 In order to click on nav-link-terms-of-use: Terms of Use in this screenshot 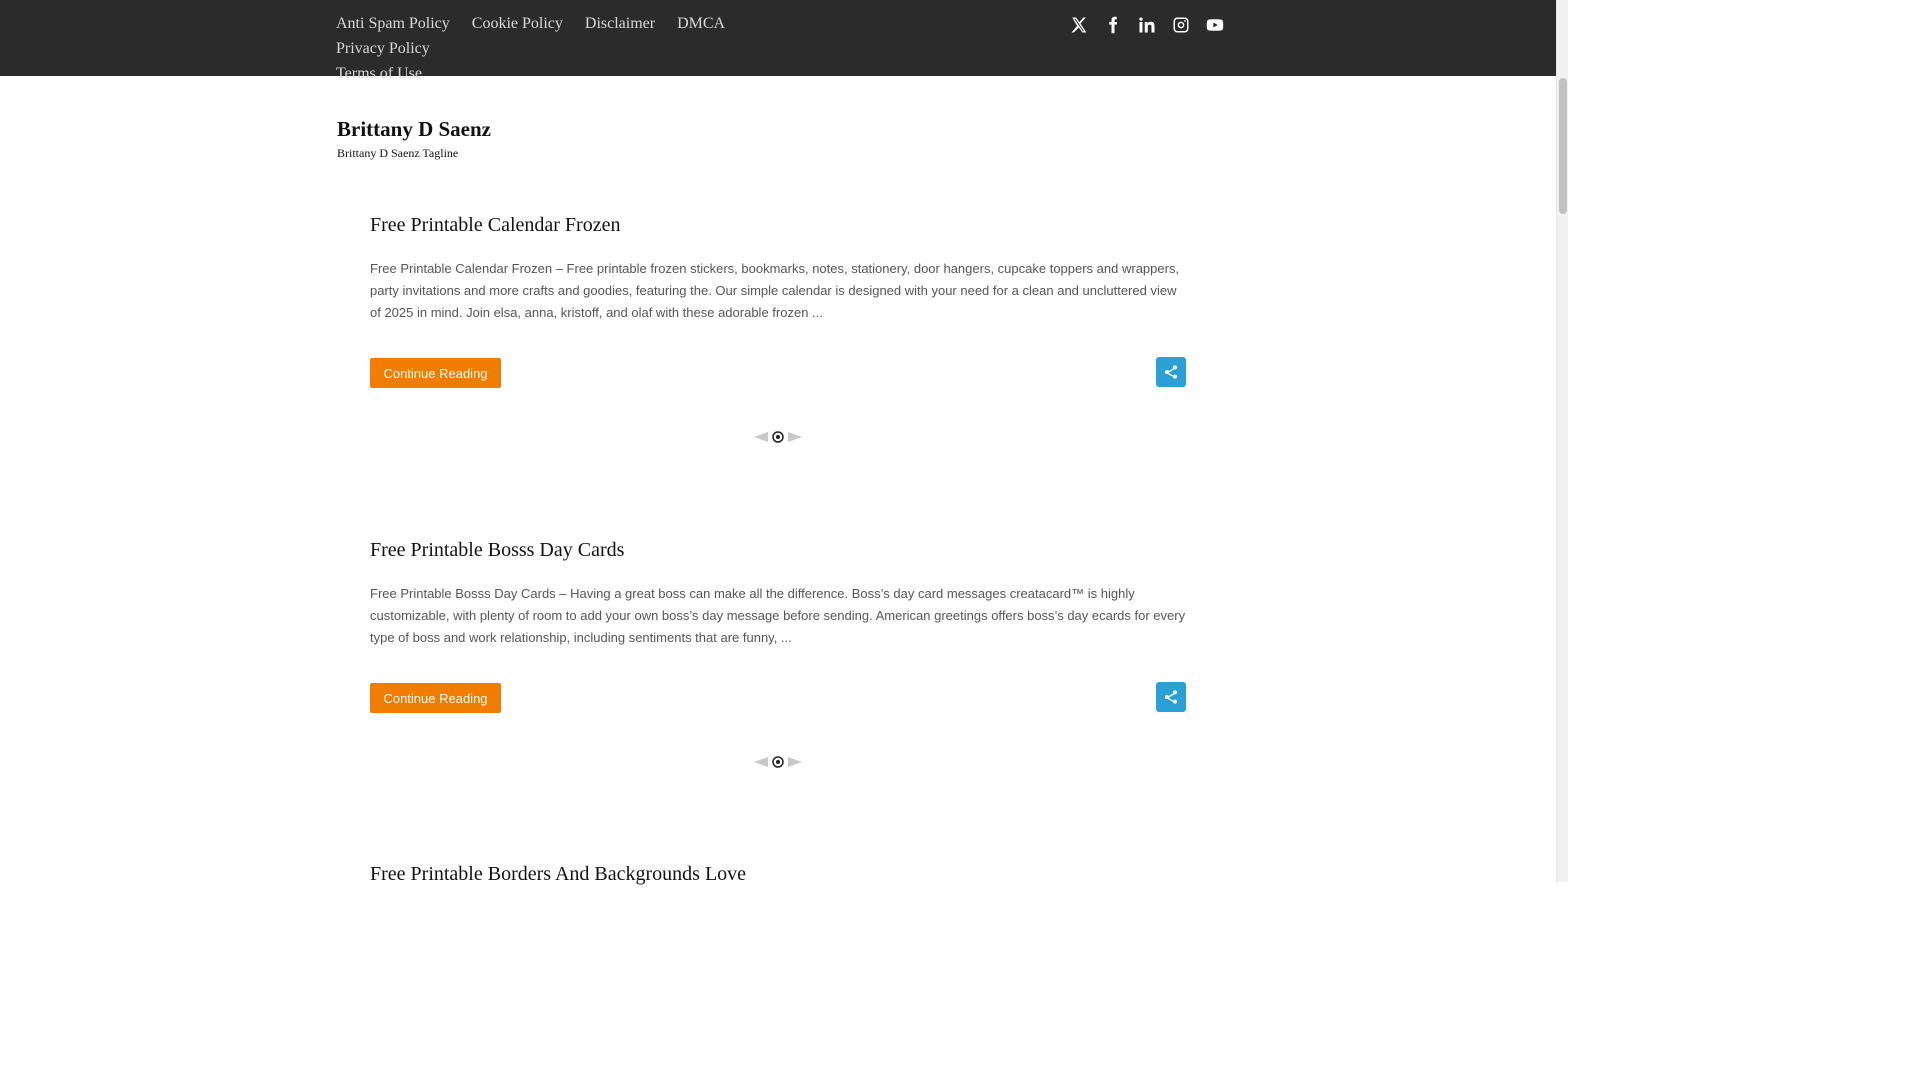, I will do `click(379, 73)`.